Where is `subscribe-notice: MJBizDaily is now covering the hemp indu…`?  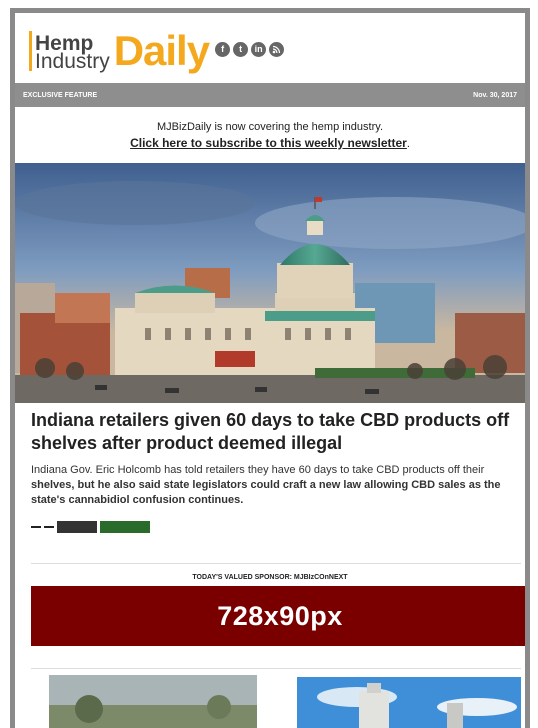
subscribe-notice: MJBizDaily is now covering the hemp indu… is located at coordinates (270, 135).